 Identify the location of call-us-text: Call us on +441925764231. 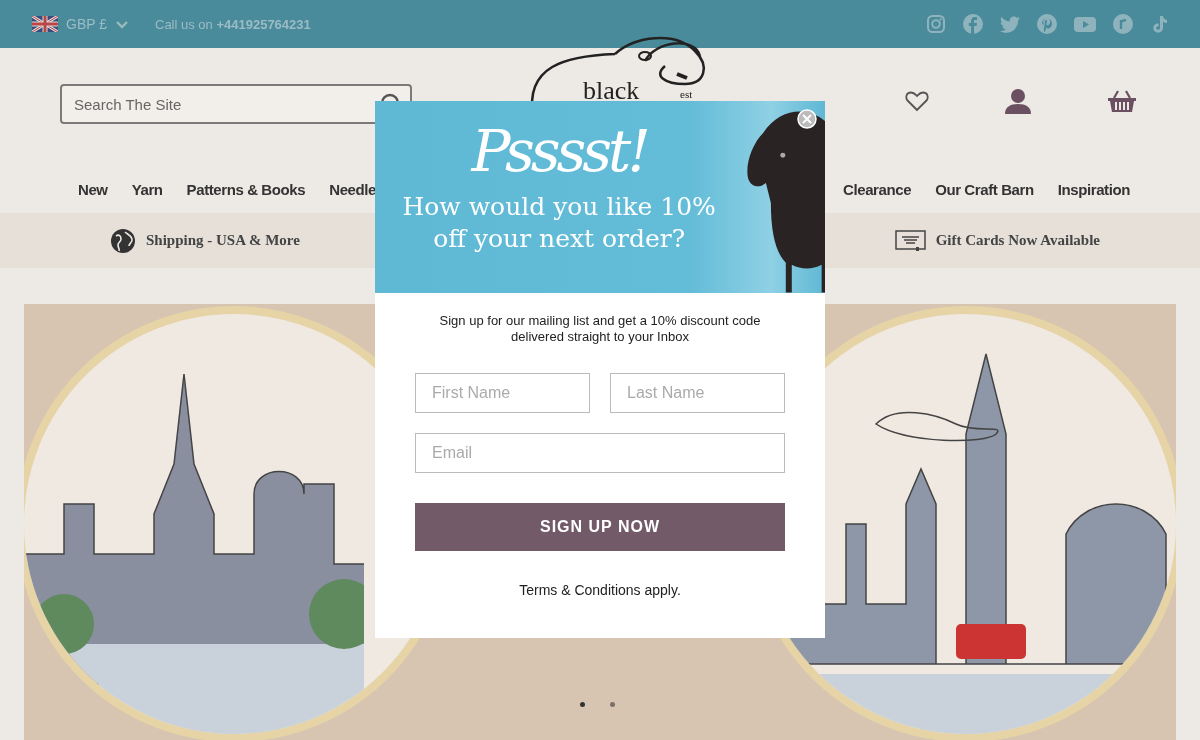
(233, 24).